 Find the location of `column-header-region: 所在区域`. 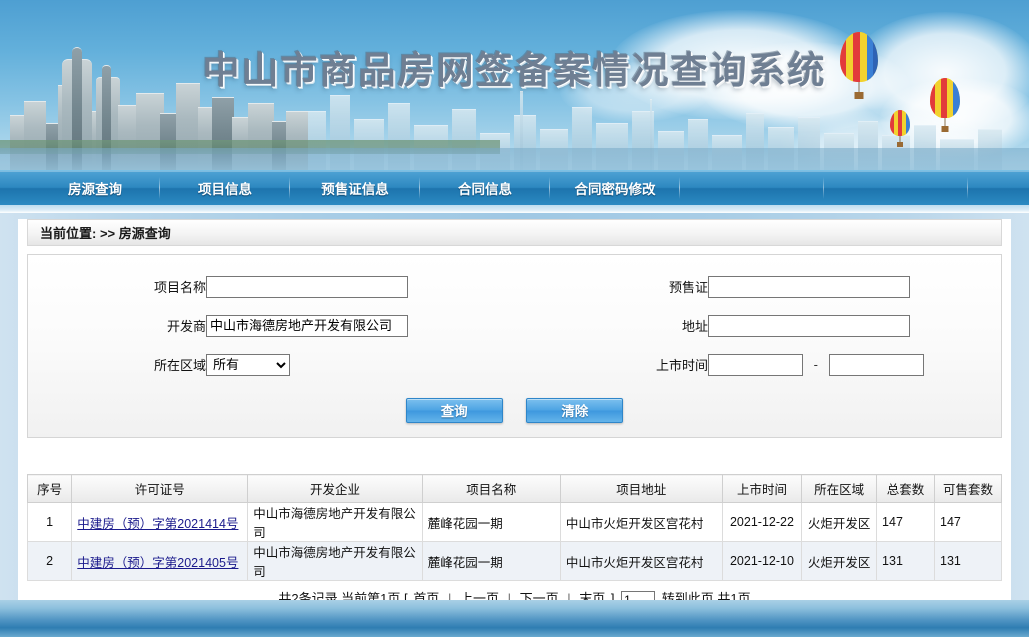

column-header-region: 所在区域 is located at coordinates (839, 488).